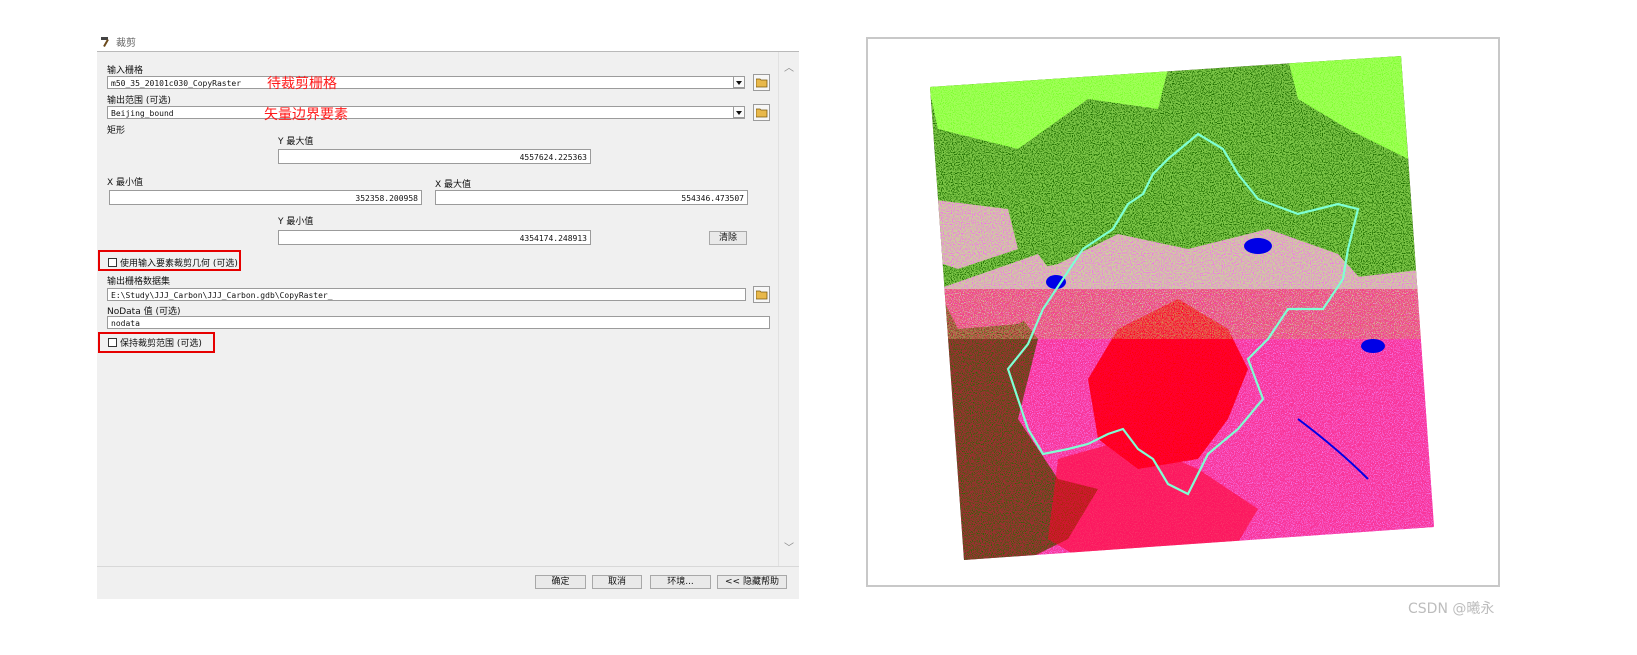 Image resolution: width=1637 pixels, height=655 pixels. What do you see at coordinates (448, 582) in the screenshot?
I see `dialog-footer: 确定 取消 环境... << 隐藏帮助` at bounding box center [448, 582].